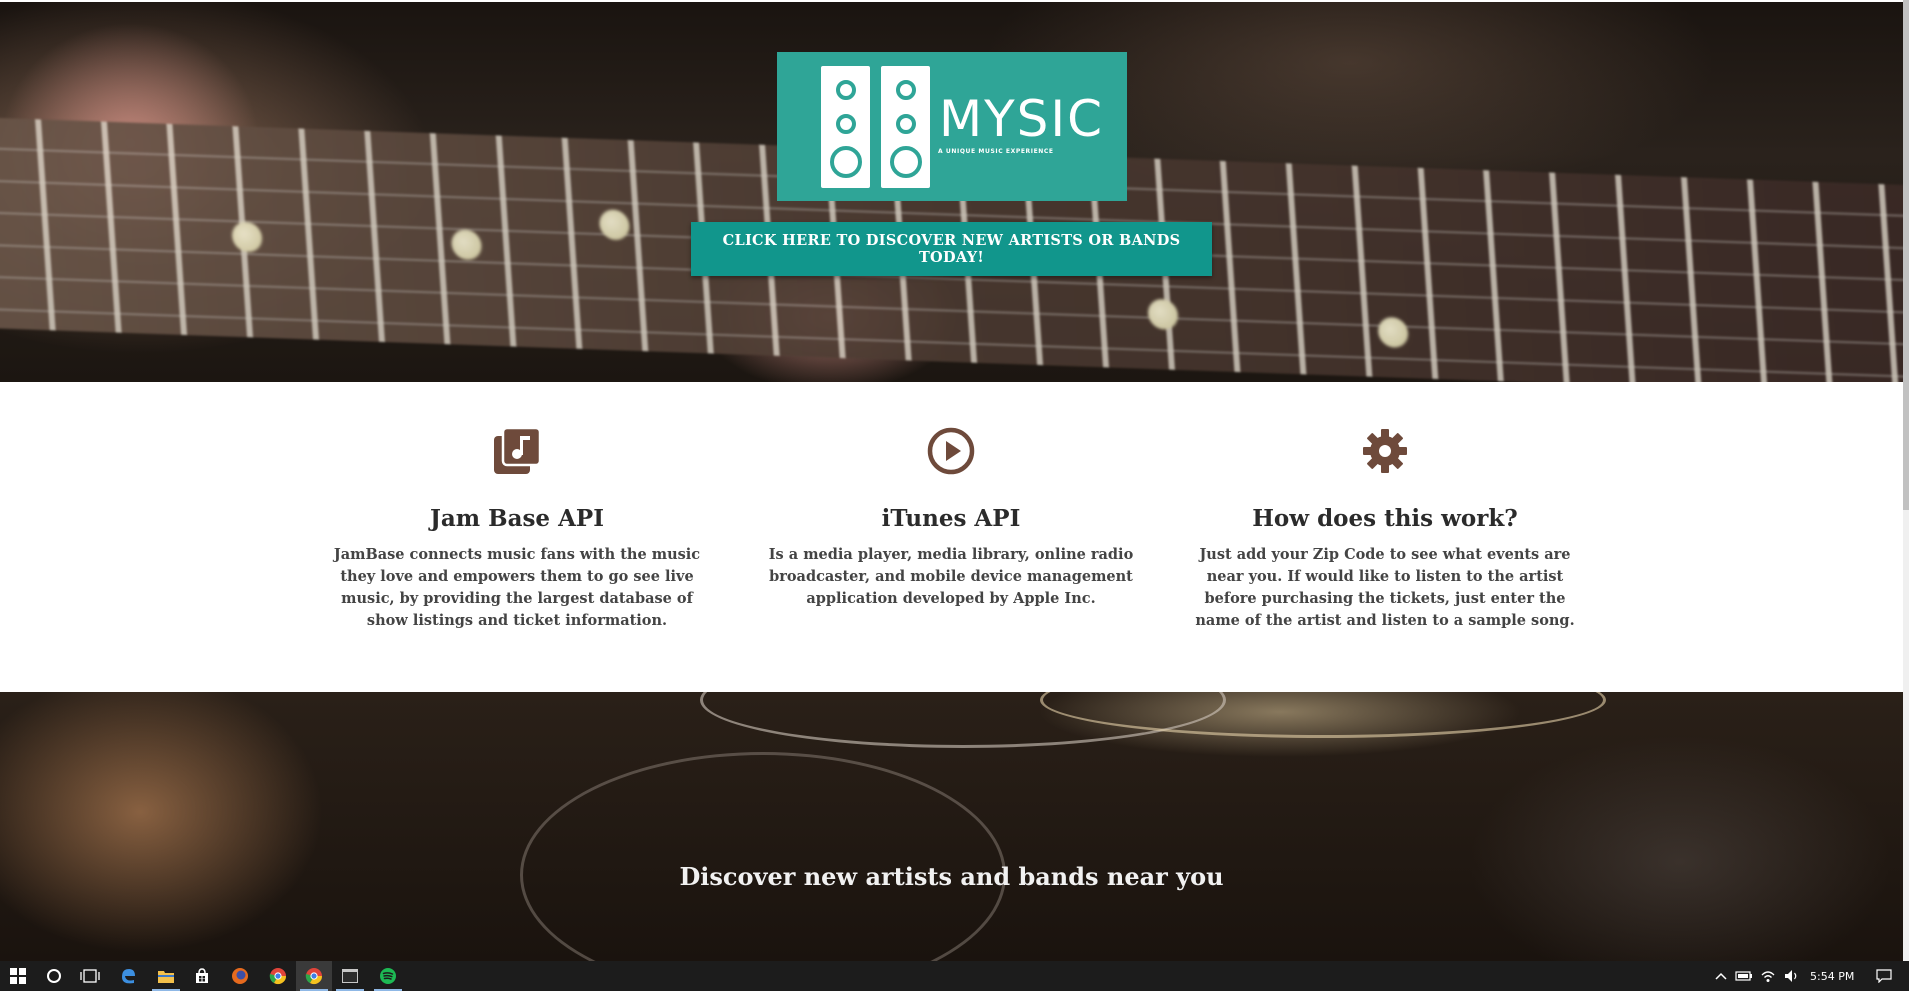 This screenshot has height=991, width=1909. Describe the element at coordinates (1832, 976) in the screenshot. I see `taskbar-clock: 5:54 PM` at that location.